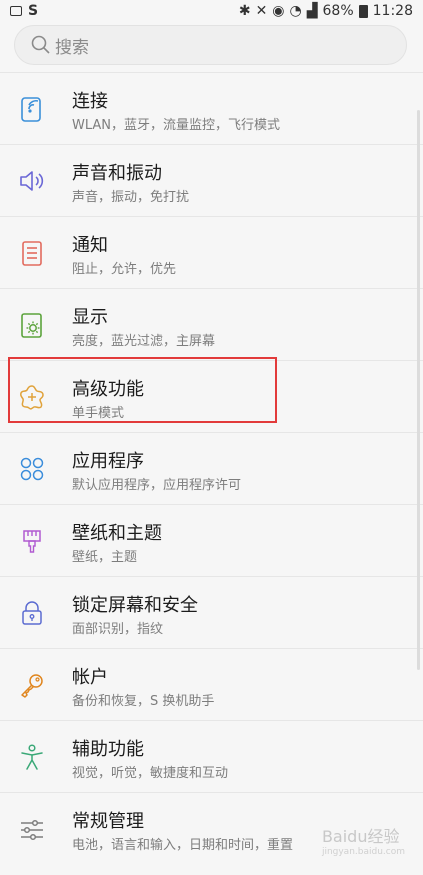 Image resolution: width=423 pixels, height=875 pixels. I want to click on scrollbar, so click(418, 390).